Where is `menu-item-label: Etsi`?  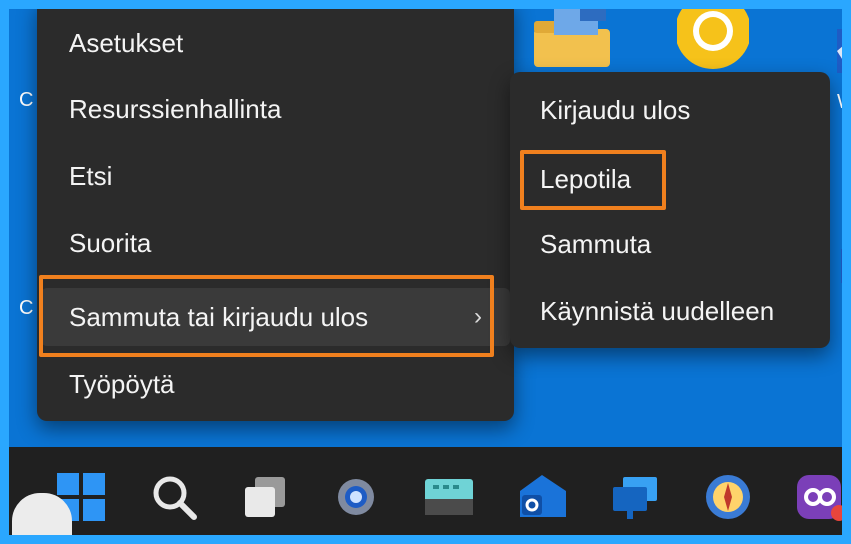
menu-item-label: Etsi is located at coordinates (91, 176).